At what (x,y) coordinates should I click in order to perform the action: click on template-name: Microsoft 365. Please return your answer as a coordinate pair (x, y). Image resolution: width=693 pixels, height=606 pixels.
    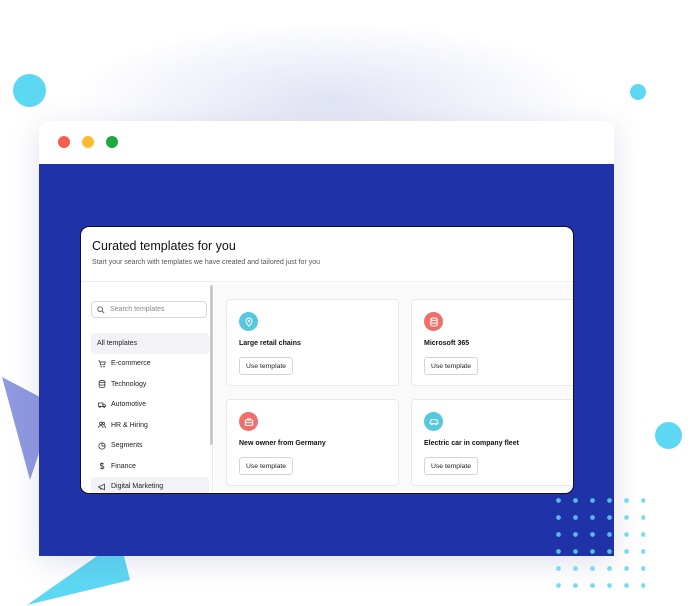
    Looking at the image, I should click on (447, 343).